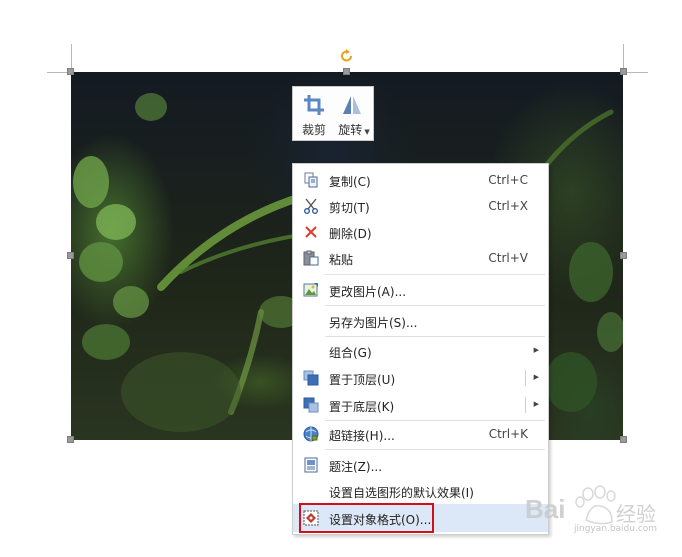 The image size is (682, 557). I want to click on menu-item-label: 复制(C), so click(350, 182).